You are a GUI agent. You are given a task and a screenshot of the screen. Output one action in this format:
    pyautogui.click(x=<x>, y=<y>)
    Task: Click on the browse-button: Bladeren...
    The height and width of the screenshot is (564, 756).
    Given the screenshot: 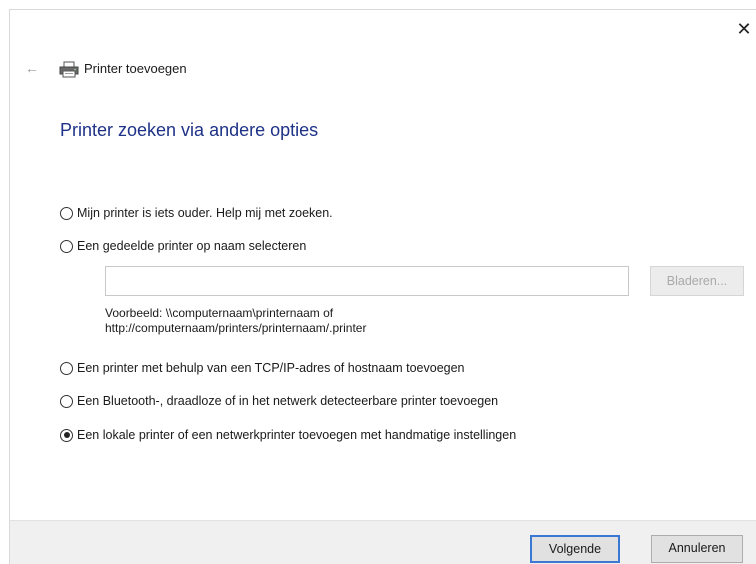 What is the action you would take?
    pyautogui.click(x=697, y=281)
    